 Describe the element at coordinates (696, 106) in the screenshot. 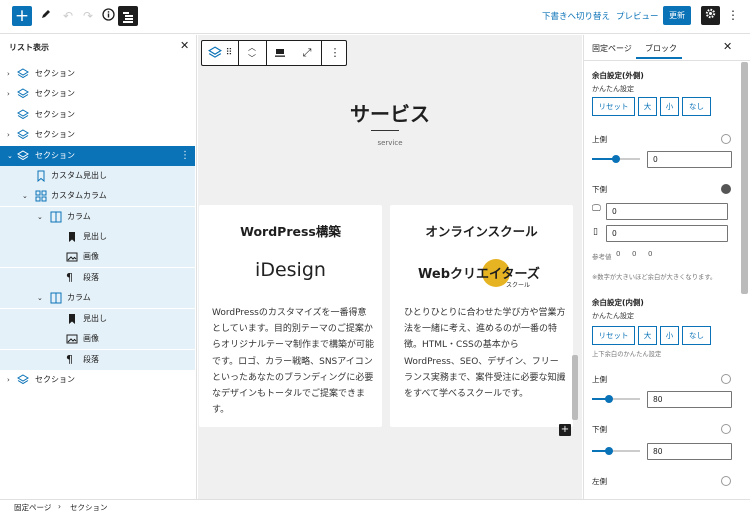

I see `outer-none-button: なし` at that location.